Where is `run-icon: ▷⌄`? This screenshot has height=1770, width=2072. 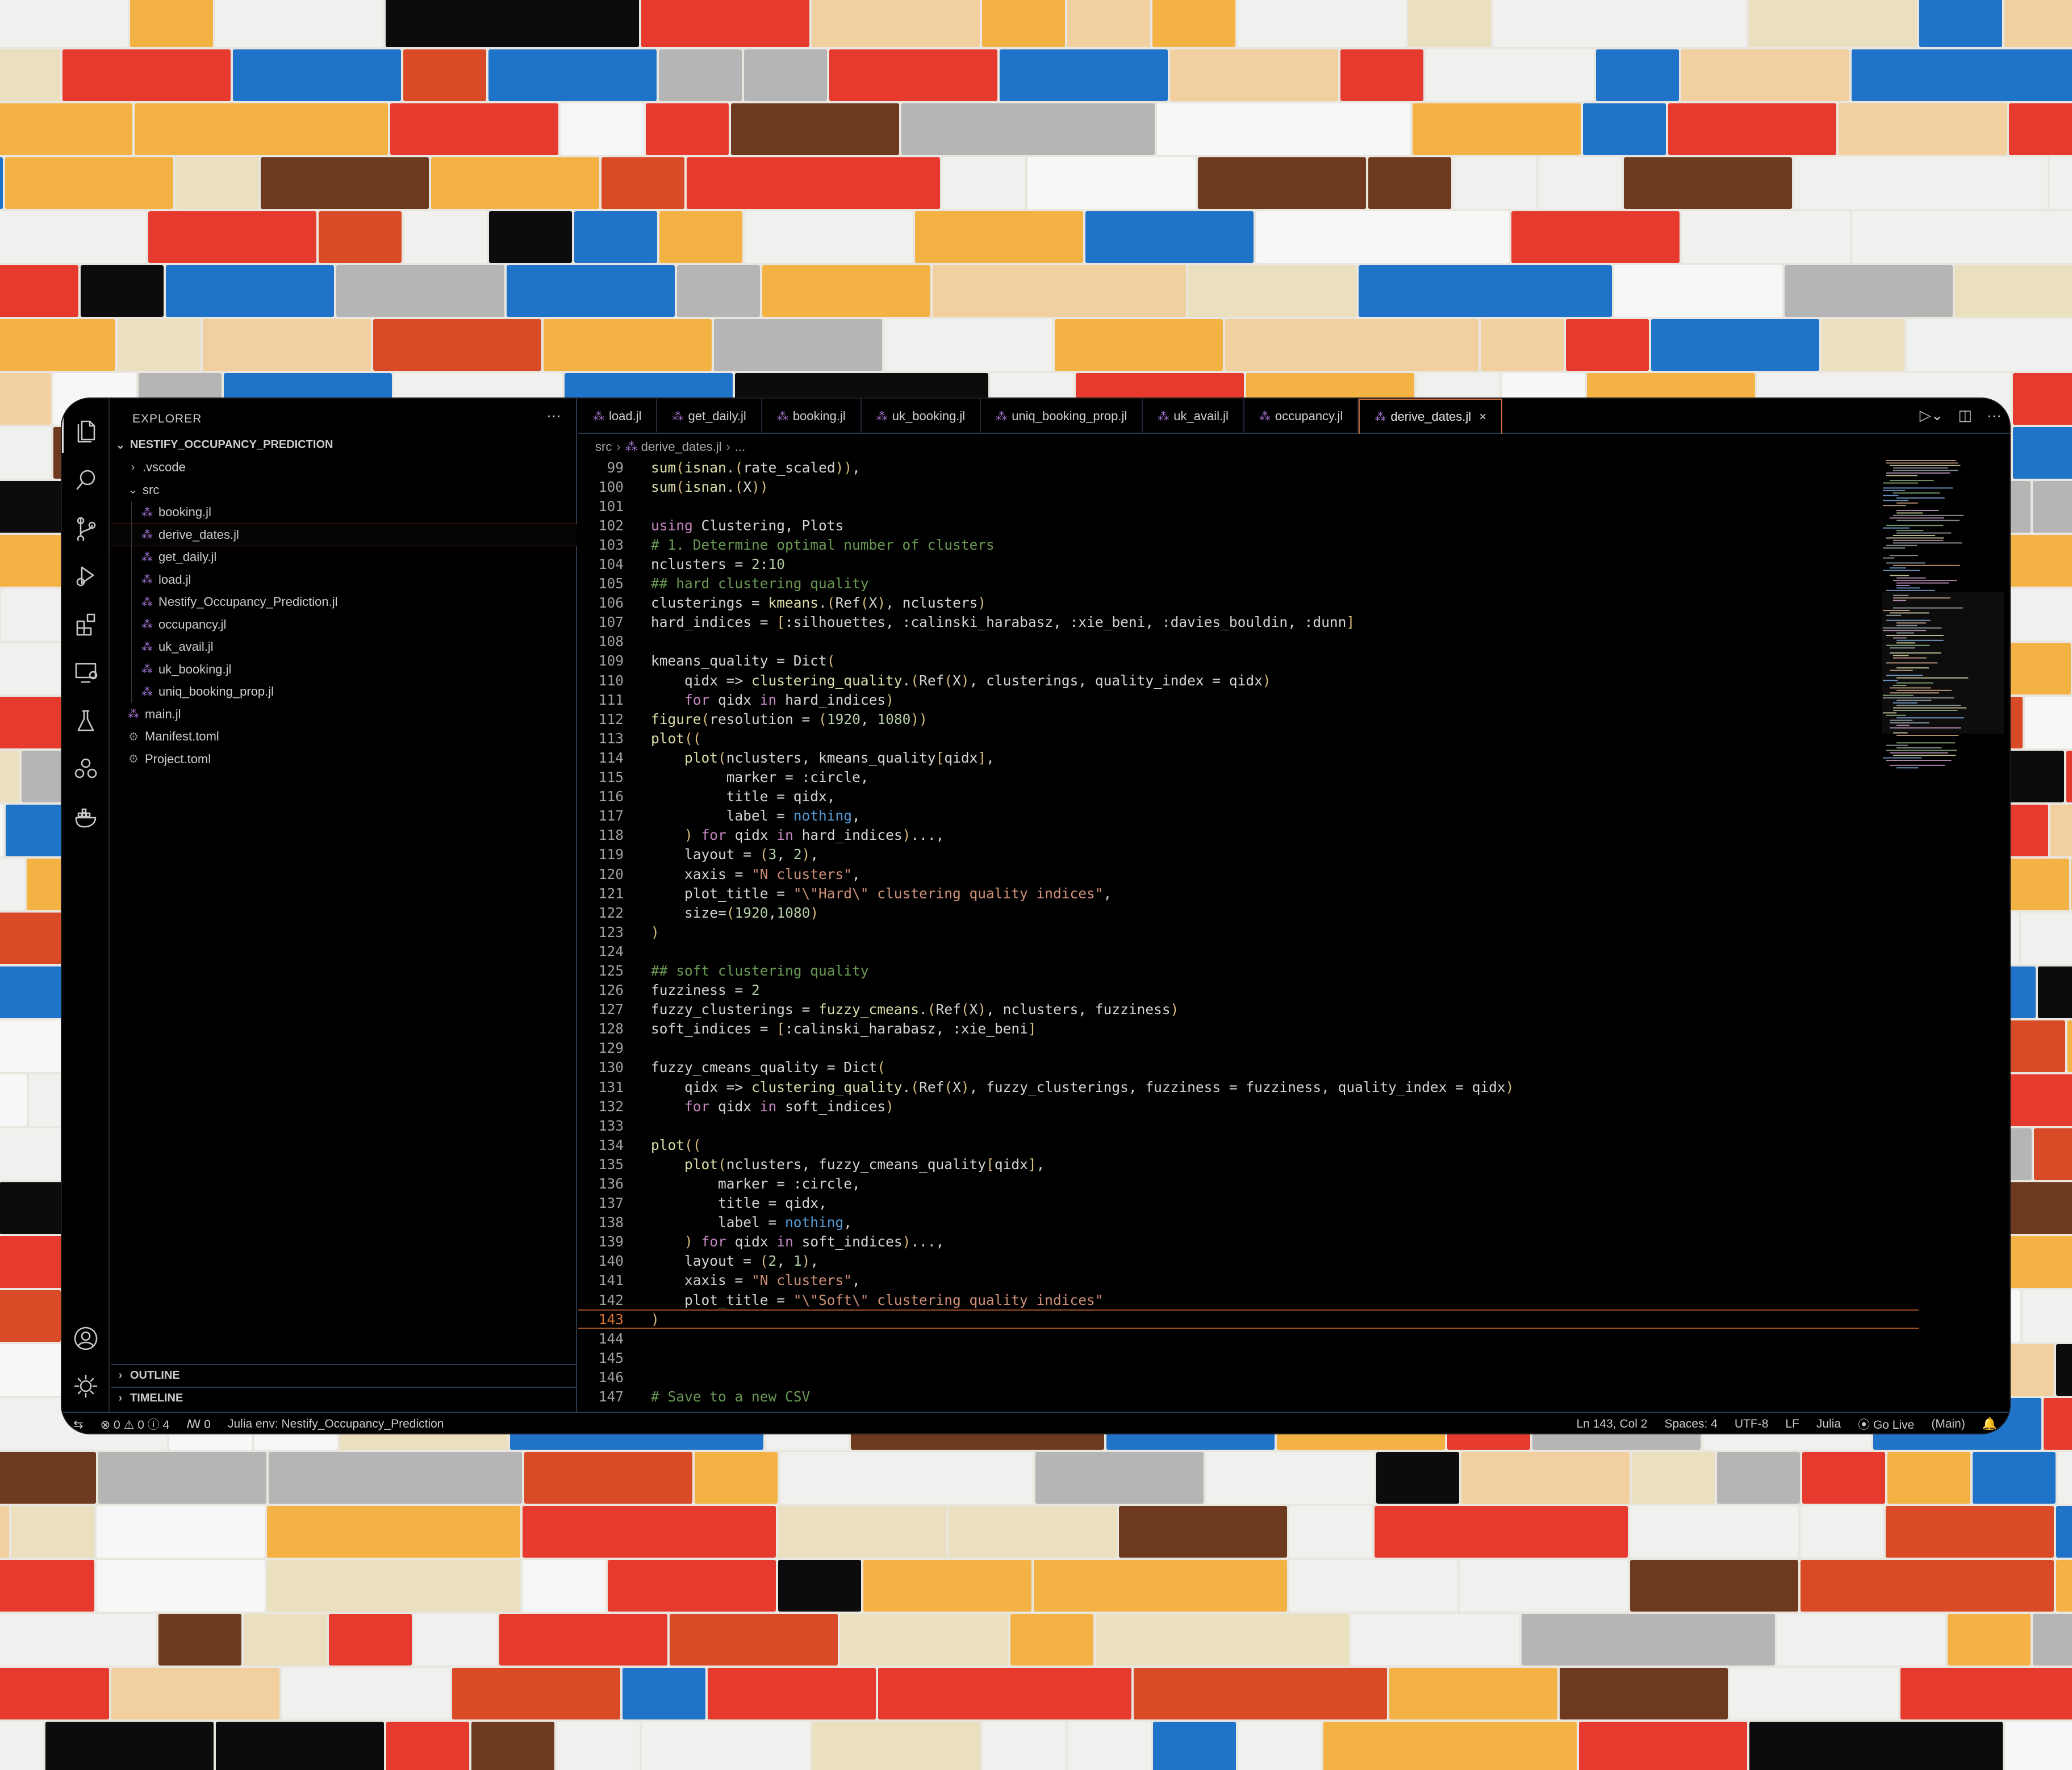
run-icon: ▷⌄ is located at coordinates (1932, 416).